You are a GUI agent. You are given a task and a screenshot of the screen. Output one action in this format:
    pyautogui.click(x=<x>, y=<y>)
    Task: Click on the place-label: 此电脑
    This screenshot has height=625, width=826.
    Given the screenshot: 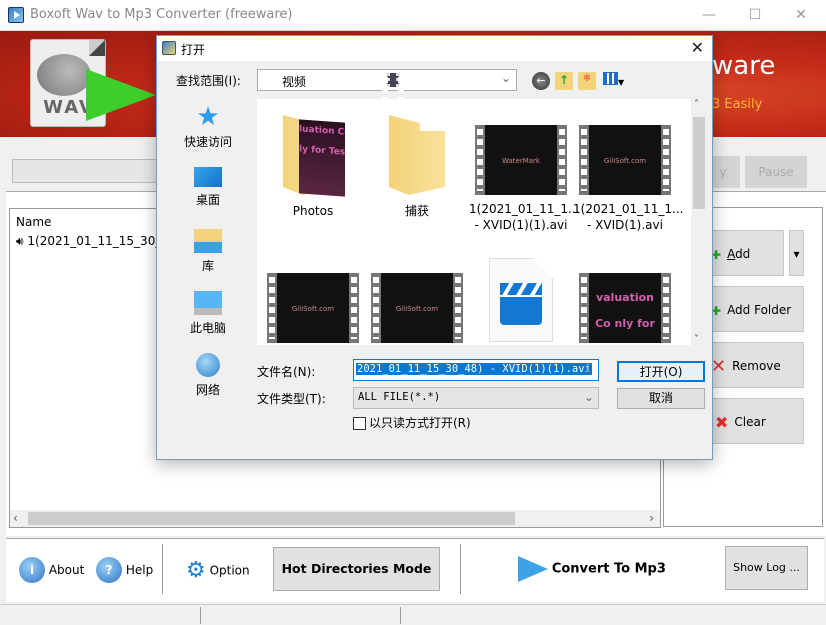 What is the action you would take?
    pyautogui.click(x=207, y=328)
    